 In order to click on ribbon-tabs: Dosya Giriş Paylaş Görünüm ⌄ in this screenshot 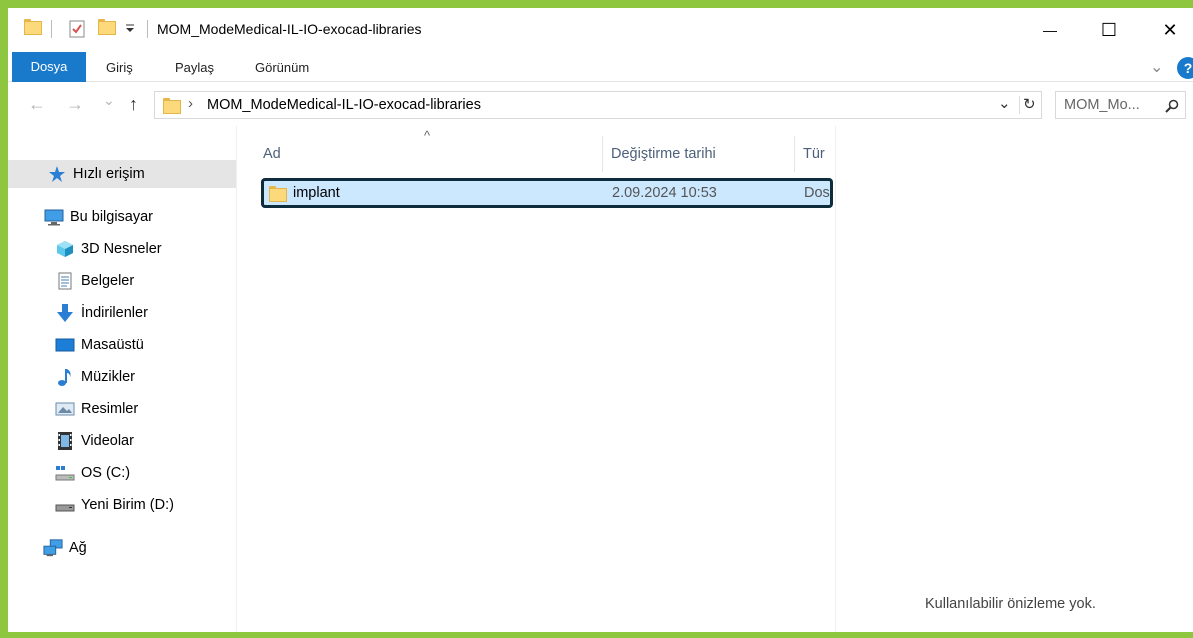, I will do `click(600, 67)`.